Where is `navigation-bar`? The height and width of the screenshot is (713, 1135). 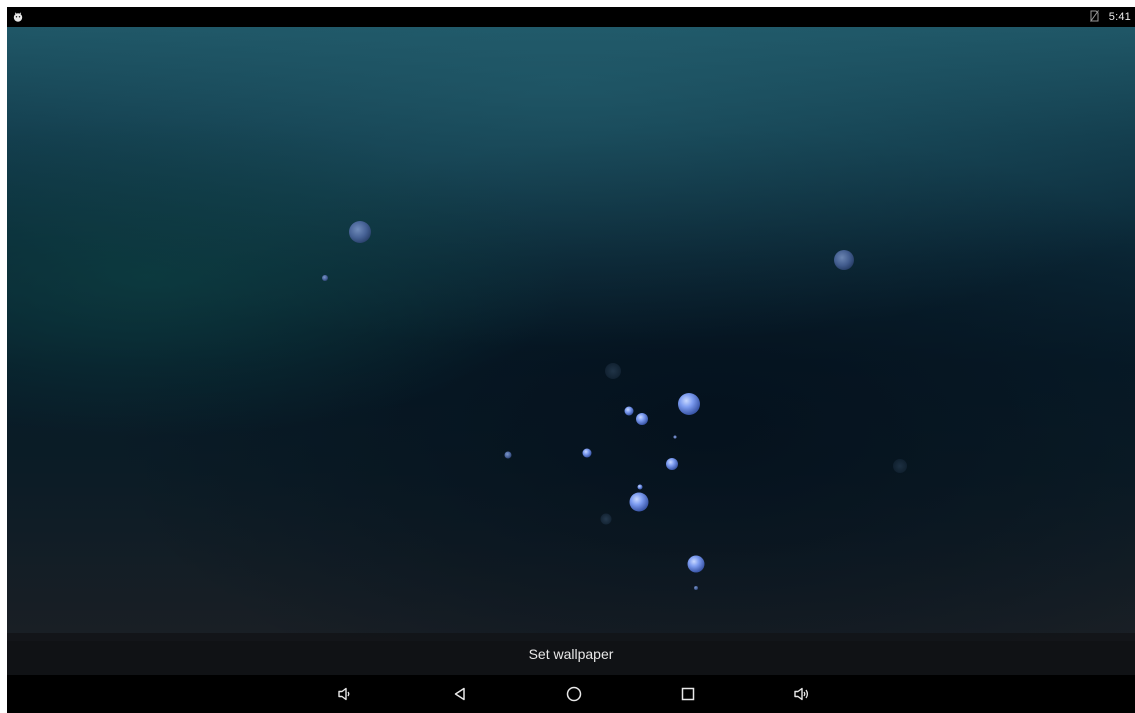
navigation-bar is located at coordinates (571, 694).